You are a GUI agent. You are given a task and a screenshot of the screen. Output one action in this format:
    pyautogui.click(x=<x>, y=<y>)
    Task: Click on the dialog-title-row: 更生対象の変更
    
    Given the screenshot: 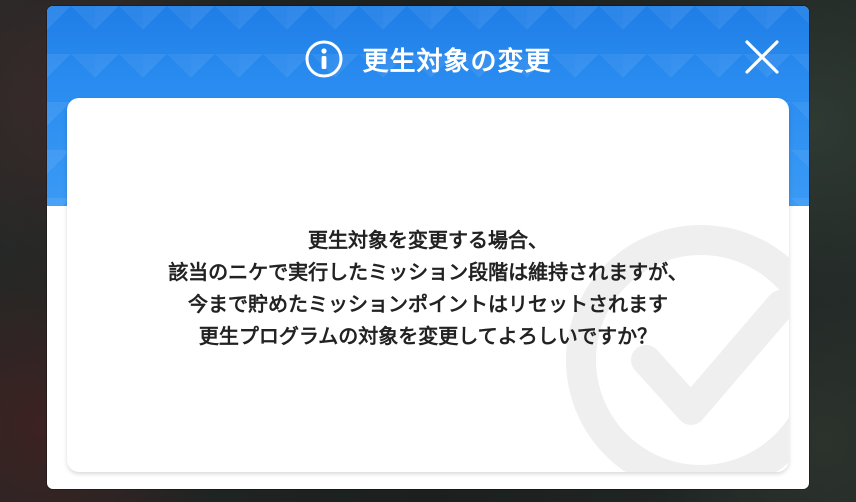 What is the action you would take?
    pyautogui.click(x=428, y=59)
    